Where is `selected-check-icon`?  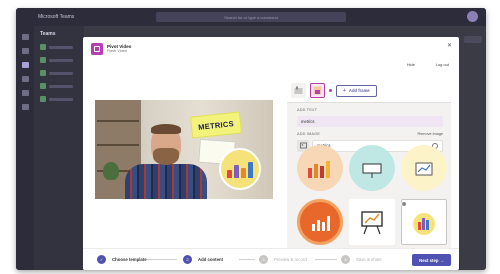 selected-check-icon is located at coordinates (404, 204).